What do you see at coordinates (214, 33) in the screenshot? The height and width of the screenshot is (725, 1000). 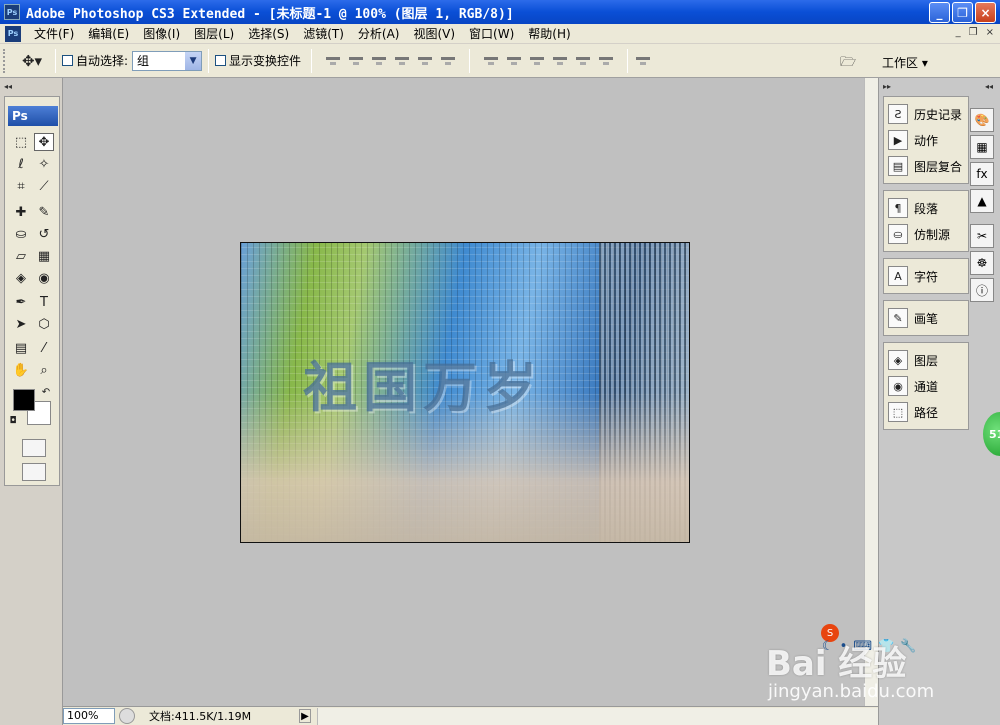 I see `menu-layer: 图层(L)` at bounding box center [214, 33].